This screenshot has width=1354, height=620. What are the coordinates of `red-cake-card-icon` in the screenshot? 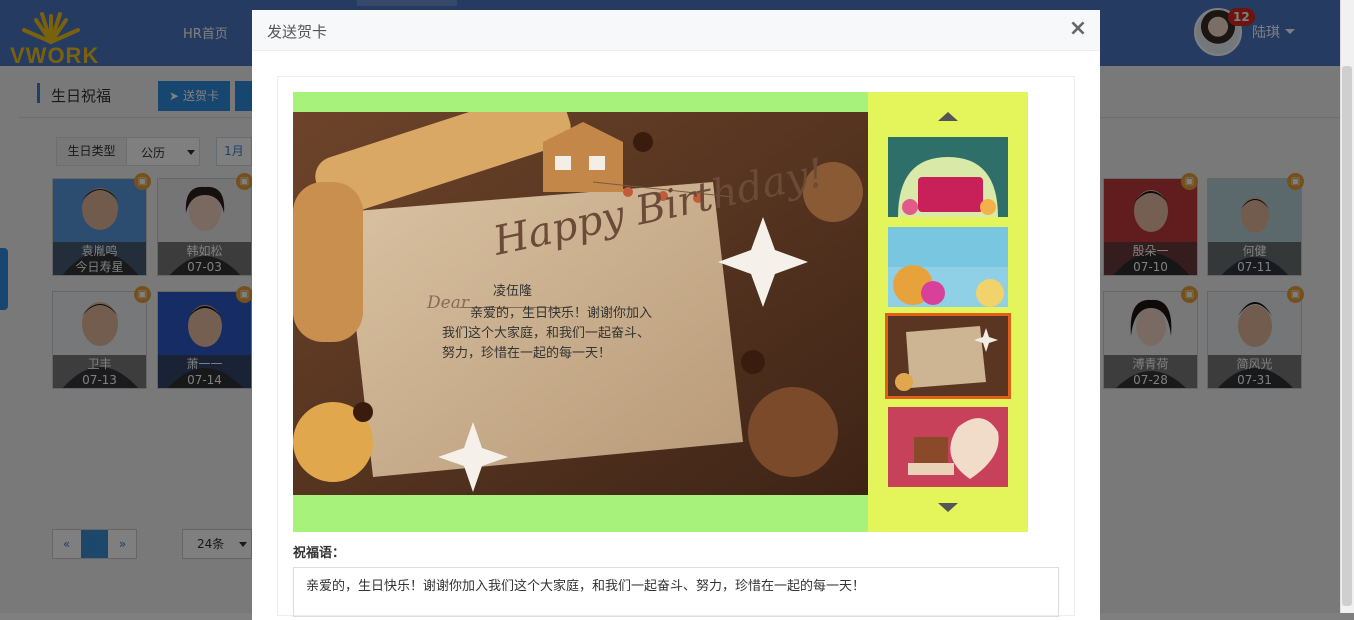 It's located at (948, 447).